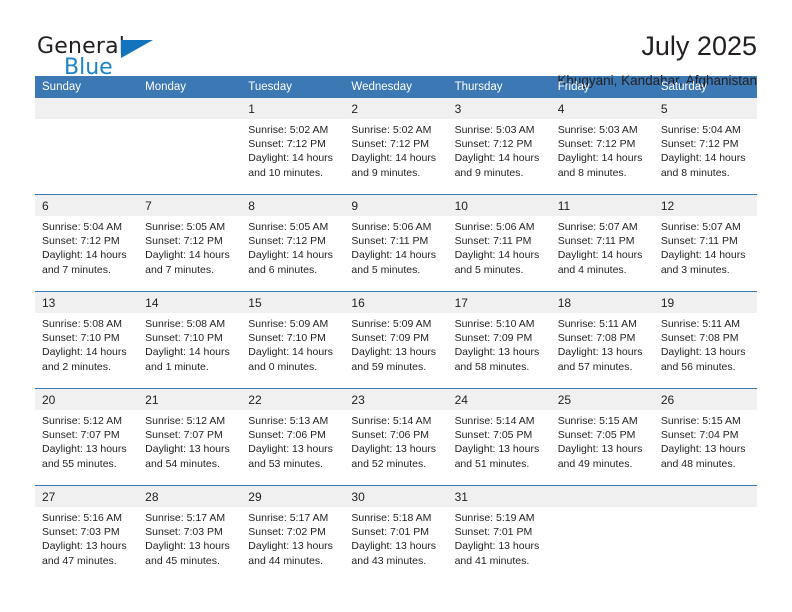 The height and width of the screenshot is (612, 792). What do you see at coordinates (394, 262) in the screenshot?
I see `daylight-text: Daylight: 14 hours and 5 minutes.` at bounding box center [394, 262].